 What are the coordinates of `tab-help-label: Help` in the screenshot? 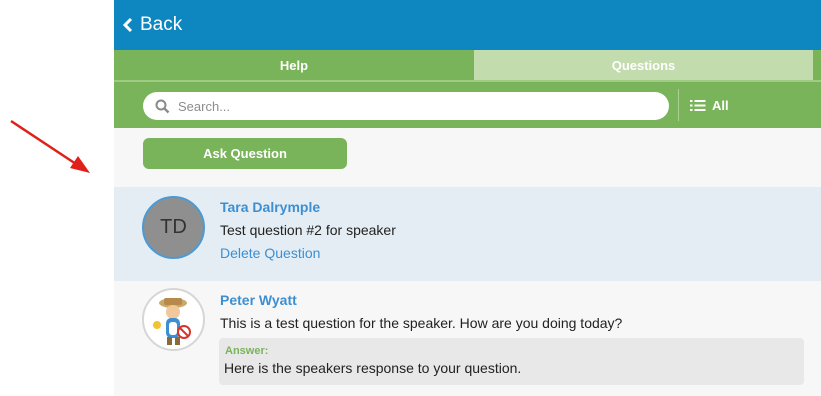 It's located at (294, 65).